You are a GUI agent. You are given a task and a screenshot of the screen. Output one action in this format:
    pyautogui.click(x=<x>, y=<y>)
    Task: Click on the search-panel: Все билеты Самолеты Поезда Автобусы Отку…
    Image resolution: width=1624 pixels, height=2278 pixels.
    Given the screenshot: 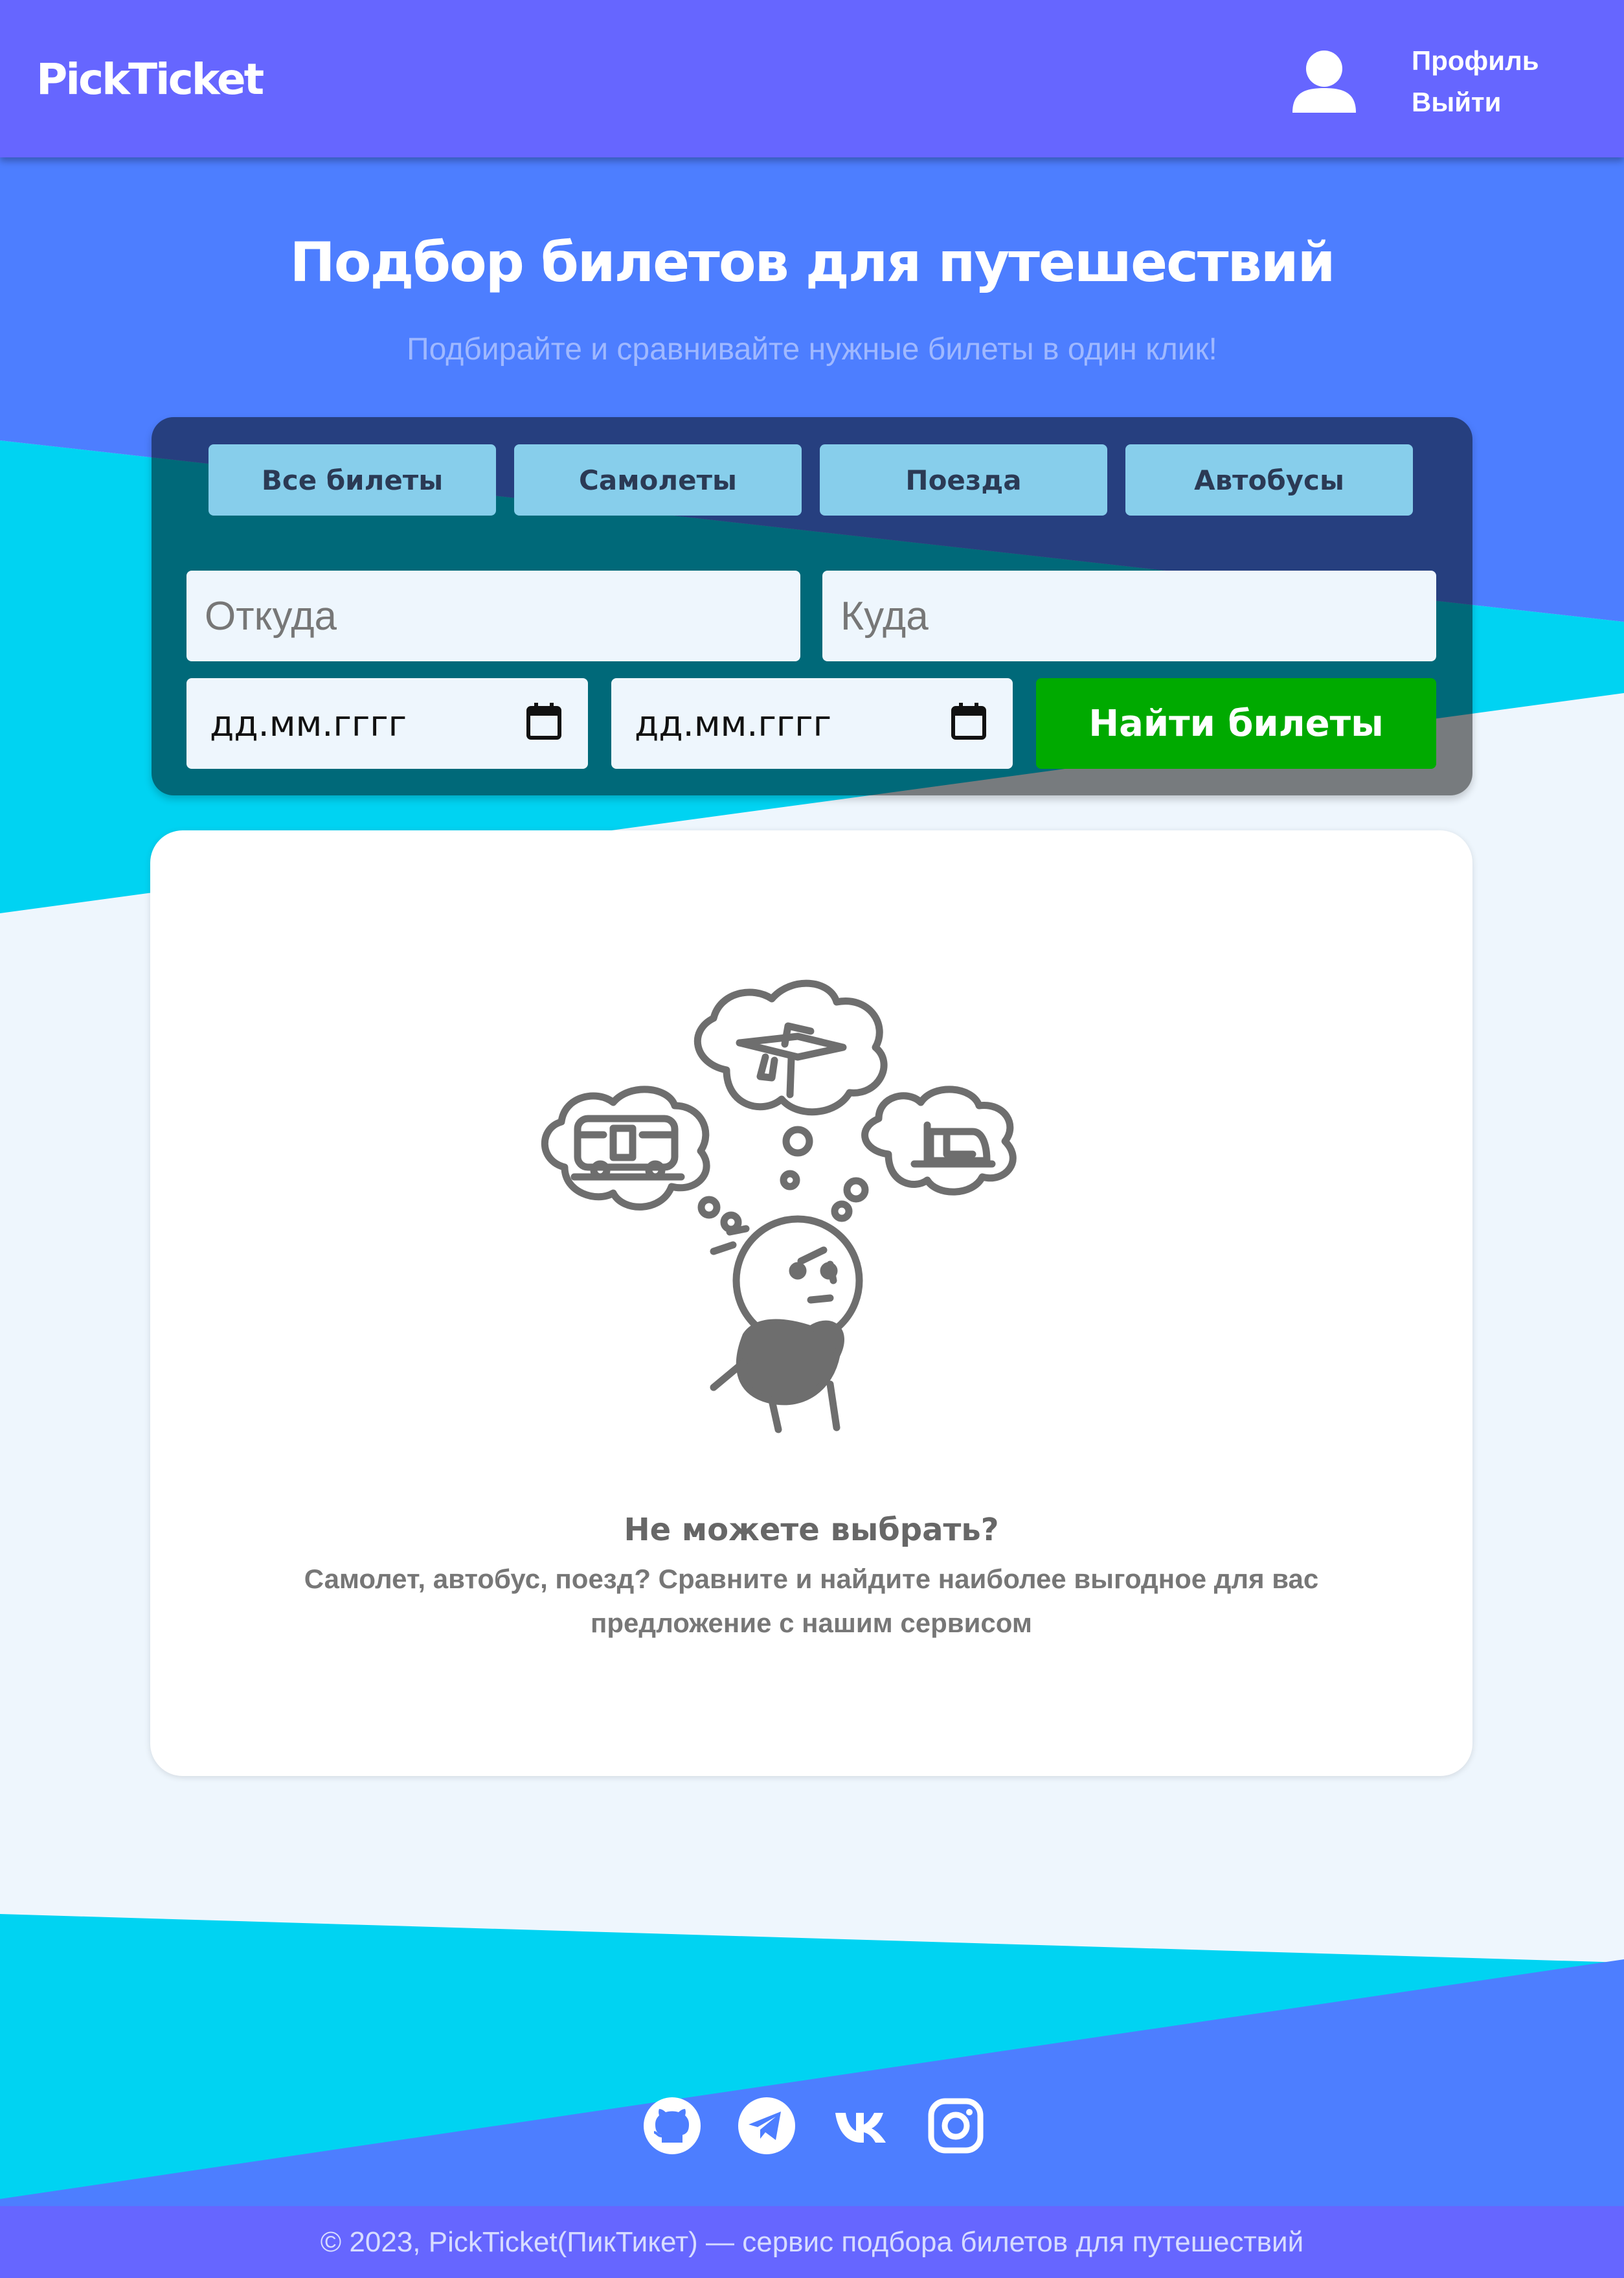 What is the action you would take?
    pyautogui.click(x=812, y=606)
    